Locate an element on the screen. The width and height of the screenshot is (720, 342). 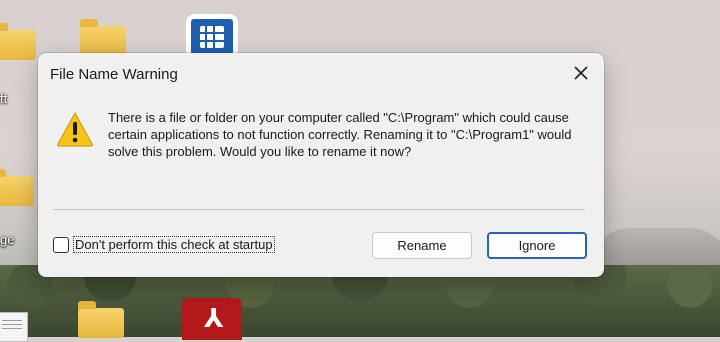
warning-icon is located at coordinates (75, 129).